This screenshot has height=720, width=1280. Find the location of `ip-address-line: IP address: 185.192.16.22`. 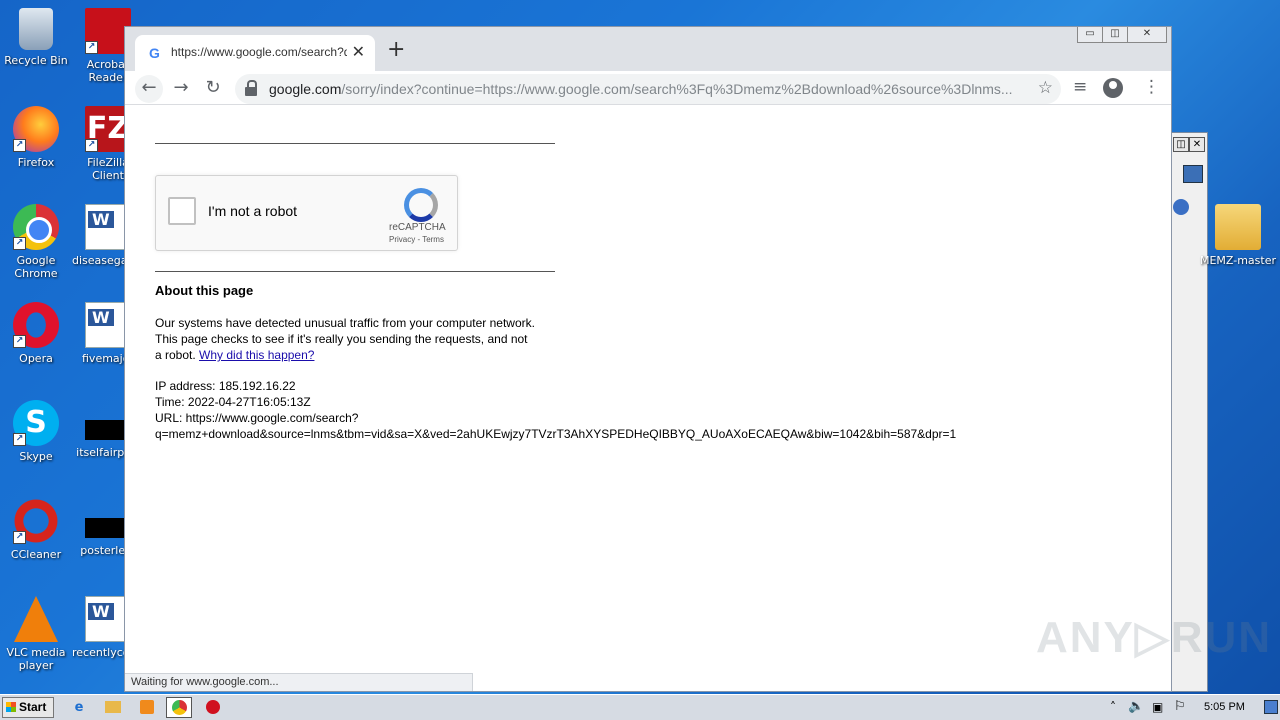

ip-address-line: IP address: 185.192.16.22 is located at coordinates (225, 386).